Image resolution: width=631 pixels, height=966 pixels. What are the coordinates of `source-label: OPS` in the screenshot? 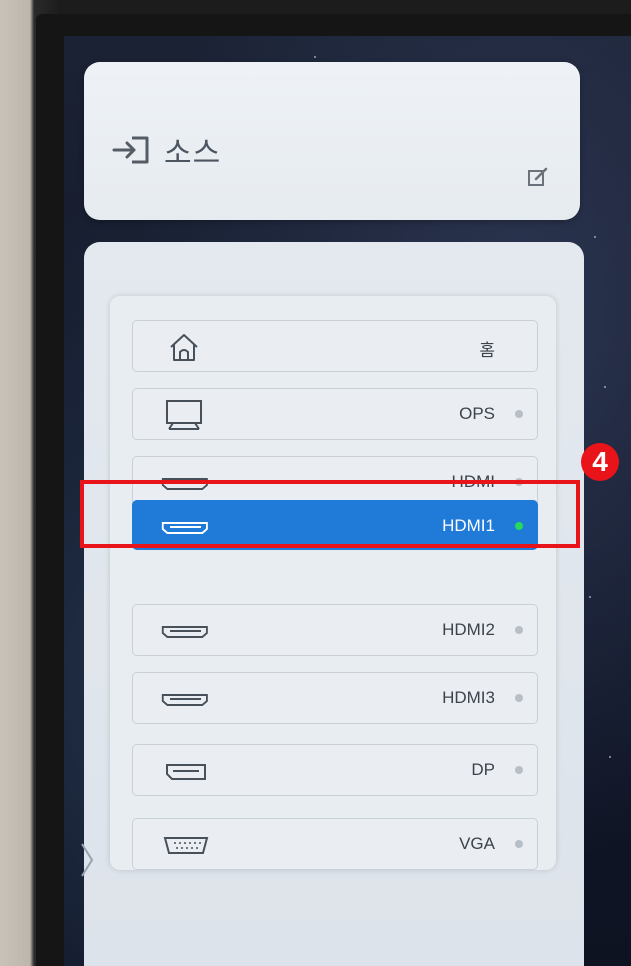 It's located at (477, 413).